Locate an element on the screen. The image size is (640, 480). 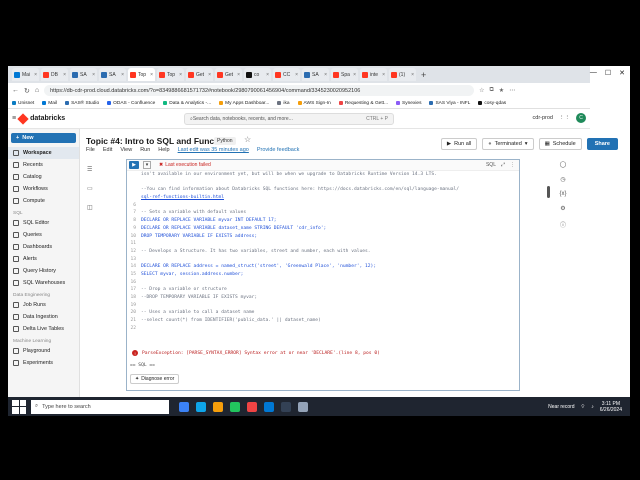
hamburger-icon: ≡ is located at coordinates (14, 118).